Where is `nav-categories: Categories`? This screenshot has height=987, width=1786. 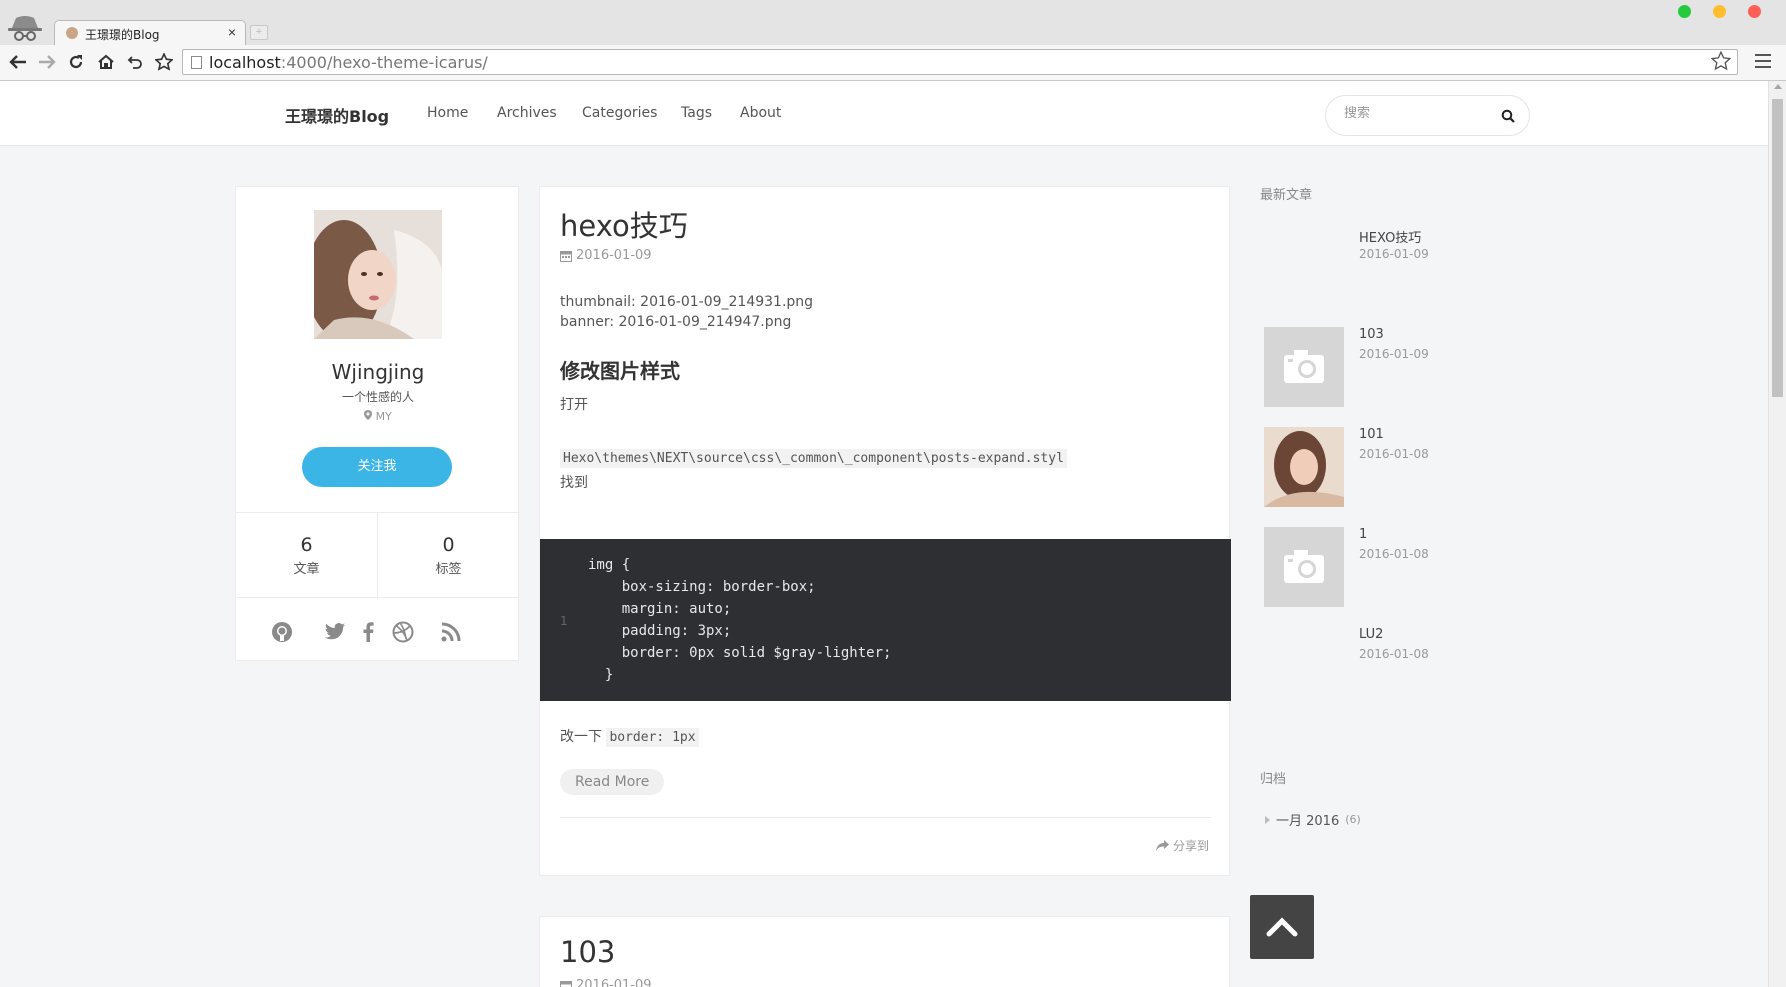
nav-categories: Categories is located at coordinates (619, 113).